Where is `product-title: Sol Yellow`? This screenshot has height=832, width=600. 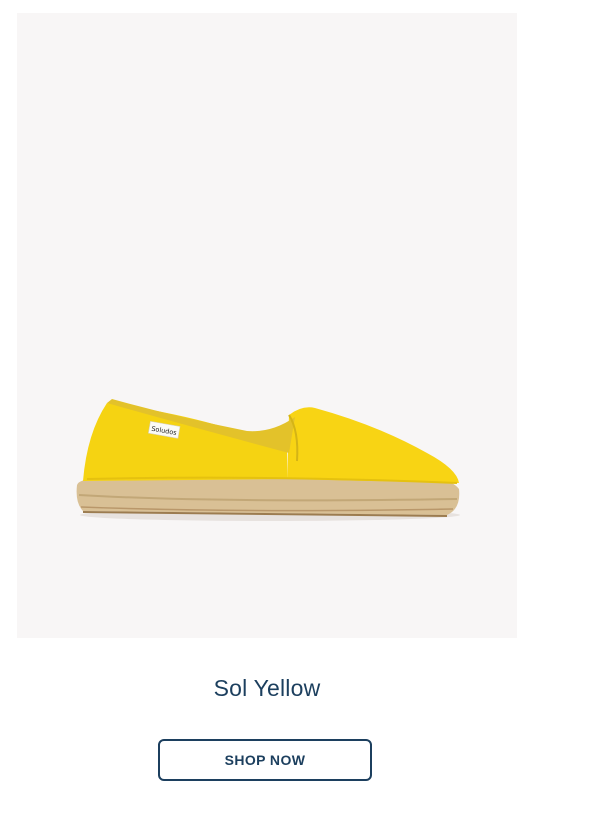 product-title: Sol Yellow is located at coordinates (267, 688).